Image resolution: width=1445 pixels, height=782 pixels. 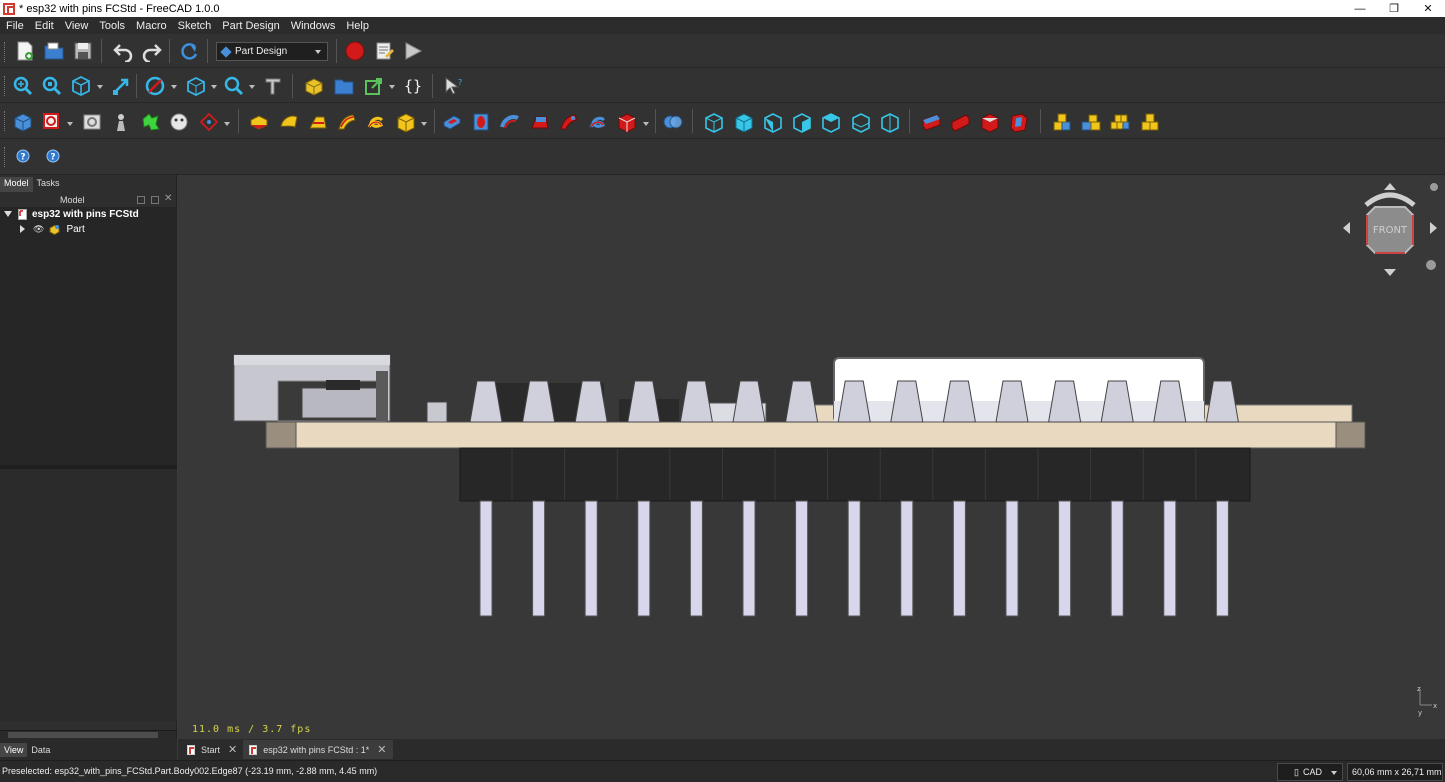 What do you see at coordinates (1390, 272) in the screenshot?
I see `arrow-down-icon` at bounding box center [1390, 272].